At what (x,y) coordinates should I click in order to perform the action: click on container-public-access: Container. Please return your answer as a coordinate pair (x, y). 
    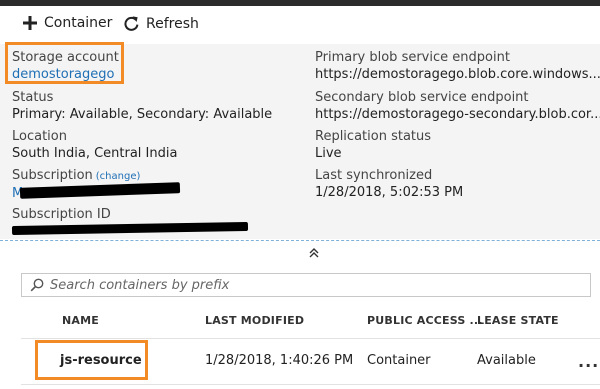
    Looking at the image, I should click on (399, 360).